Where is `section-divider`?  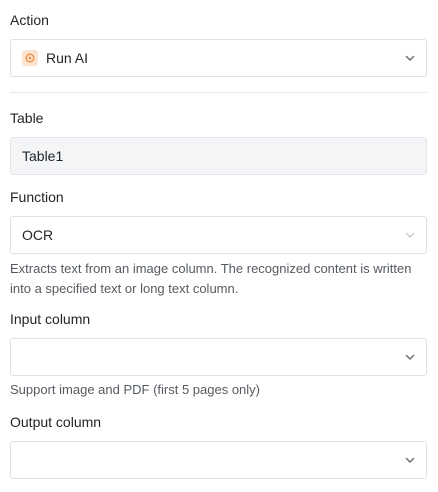 section-divider is located at coordinates (218, 92).